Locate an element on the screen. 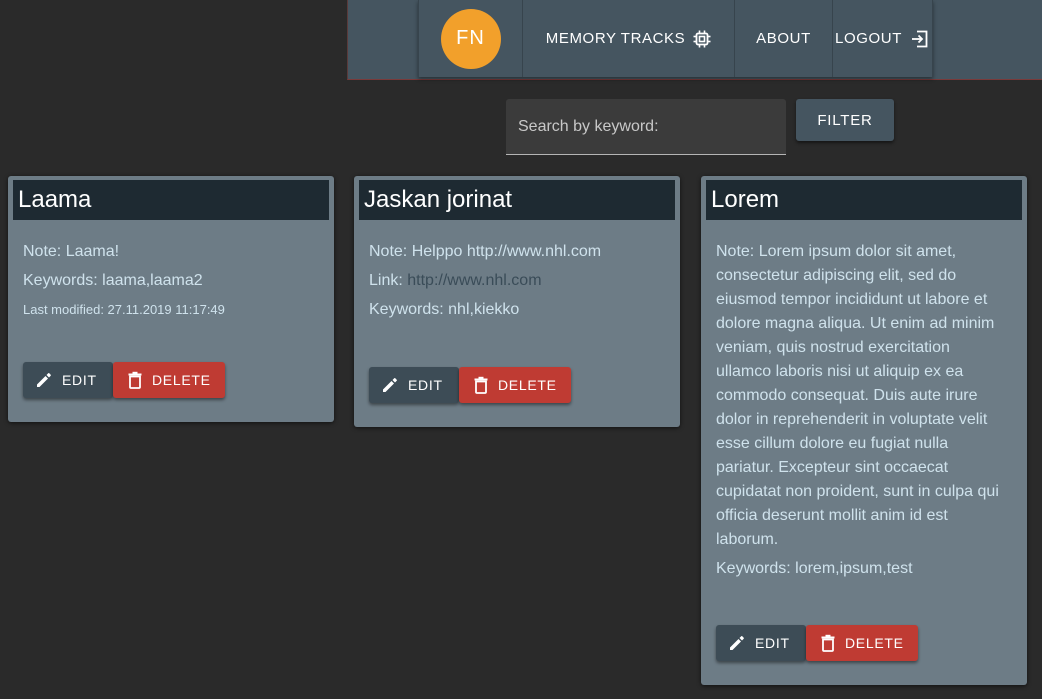  note-line: consectetur adipiscing elit, sed do is located at coordinates (836, 275).